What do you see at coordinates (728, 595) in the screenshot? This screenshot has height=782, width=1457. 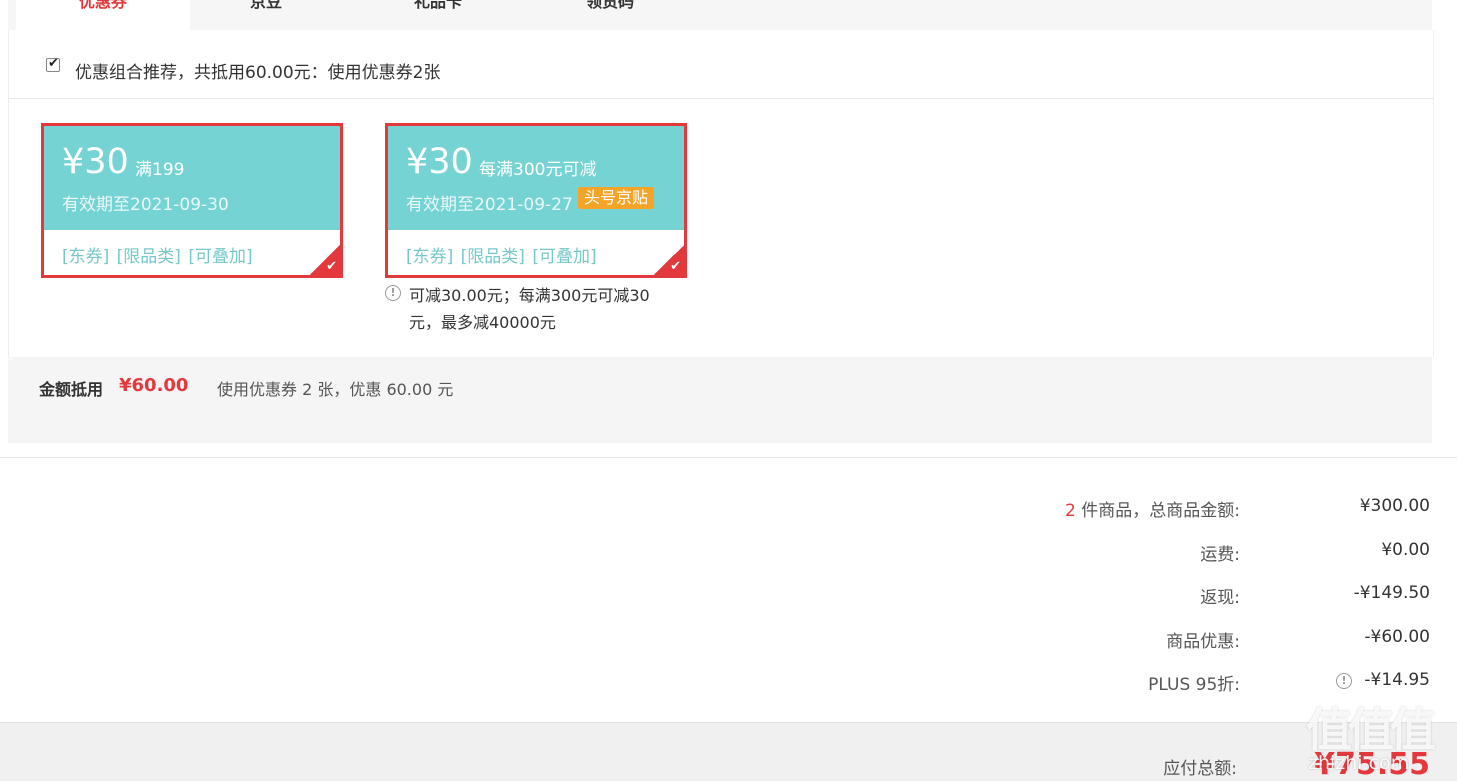 I see `summary-row-cashback: 返现: -¥149.50` at bounding box center [728, 595].